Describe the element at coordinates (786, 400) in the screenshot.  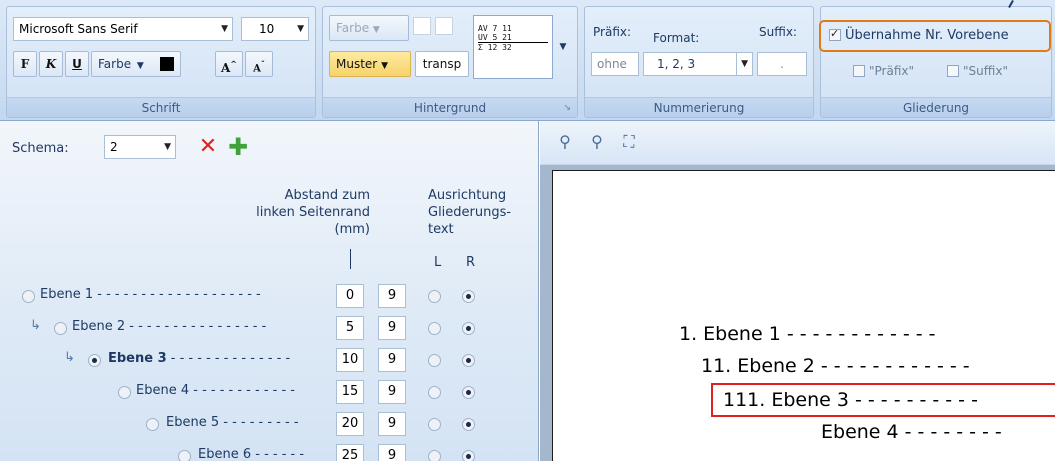
I see `preview-line-text: 111. Ebene 3` at that location.